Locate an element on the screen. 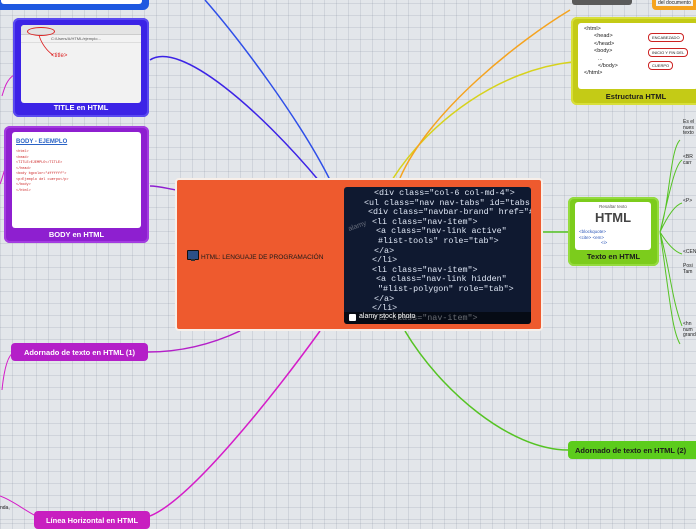 Image resolution: width=696 pixels, height=529 pixels. estructura-tag: CUERPO is located at coordinates (661, 65).